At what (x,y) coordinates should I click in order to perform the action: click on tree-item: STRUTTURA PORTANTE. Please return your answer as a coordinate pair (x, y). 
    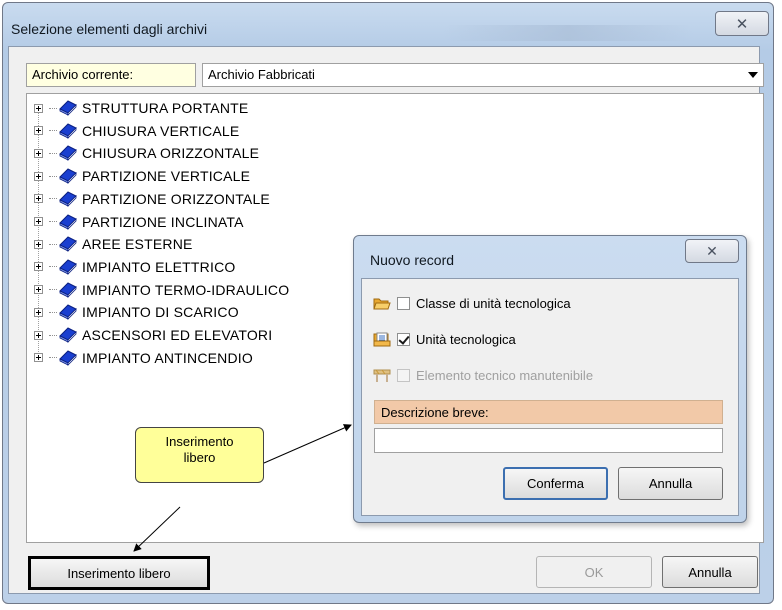
    Looking at the image, I should click on (137, 108).